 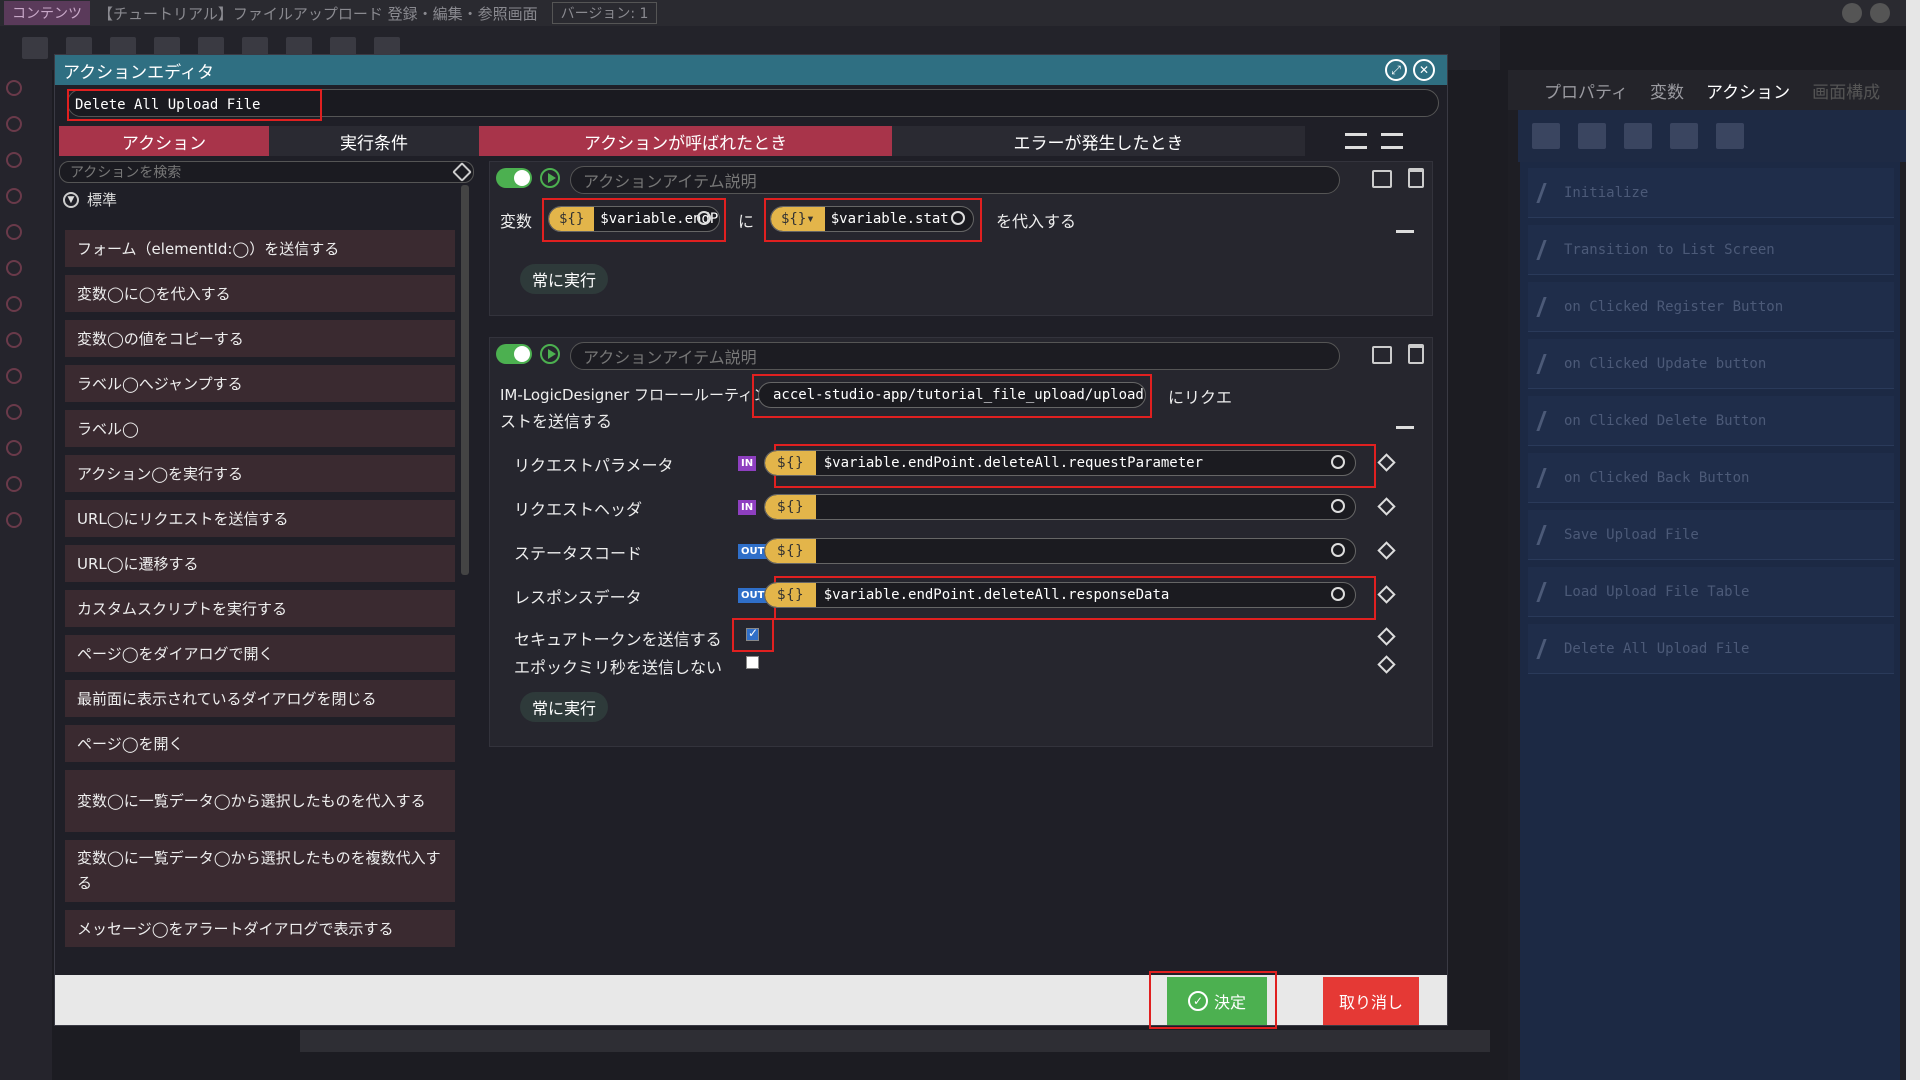 I want to click on action-list-item: on Clicked Register Button, so click(x=1711, y=307).